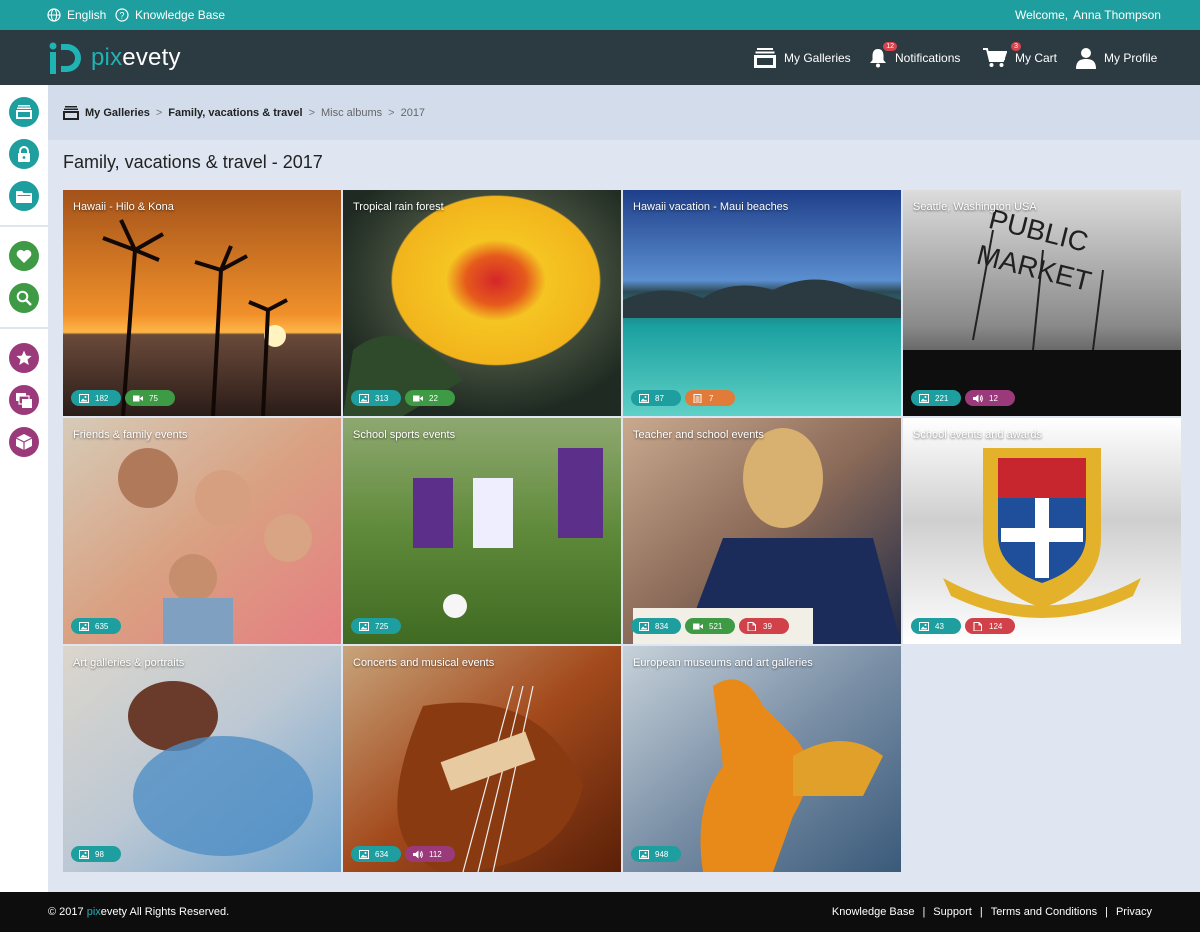 Image resolution: width=1200 pixels, height=932 pixels. I want to click on sidebar, so click(24, 488).